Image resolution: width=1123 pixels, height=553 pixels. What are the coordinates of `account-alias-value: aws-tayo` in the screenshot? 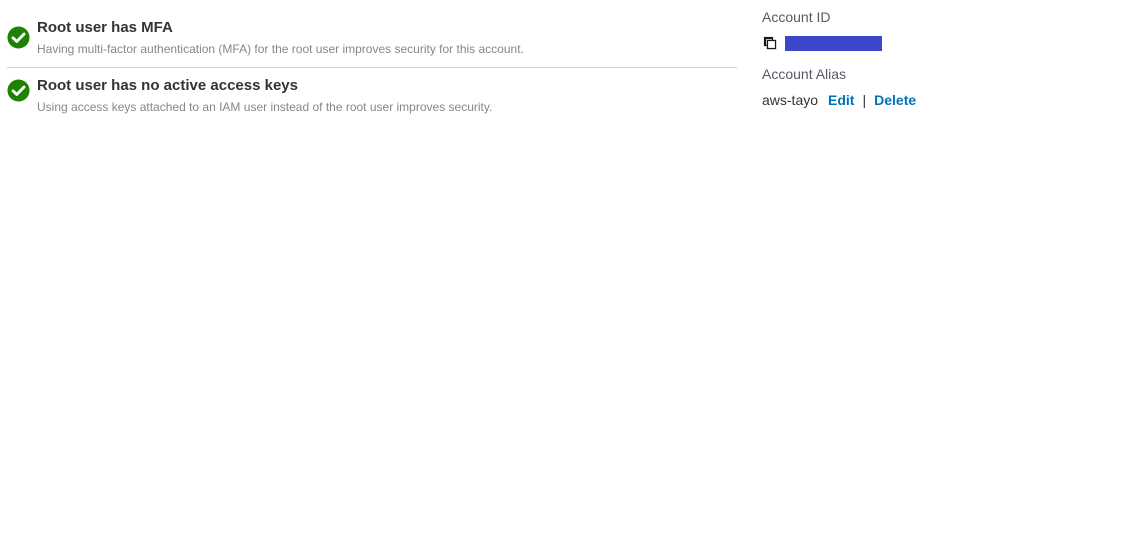 It's located at (790, 100).